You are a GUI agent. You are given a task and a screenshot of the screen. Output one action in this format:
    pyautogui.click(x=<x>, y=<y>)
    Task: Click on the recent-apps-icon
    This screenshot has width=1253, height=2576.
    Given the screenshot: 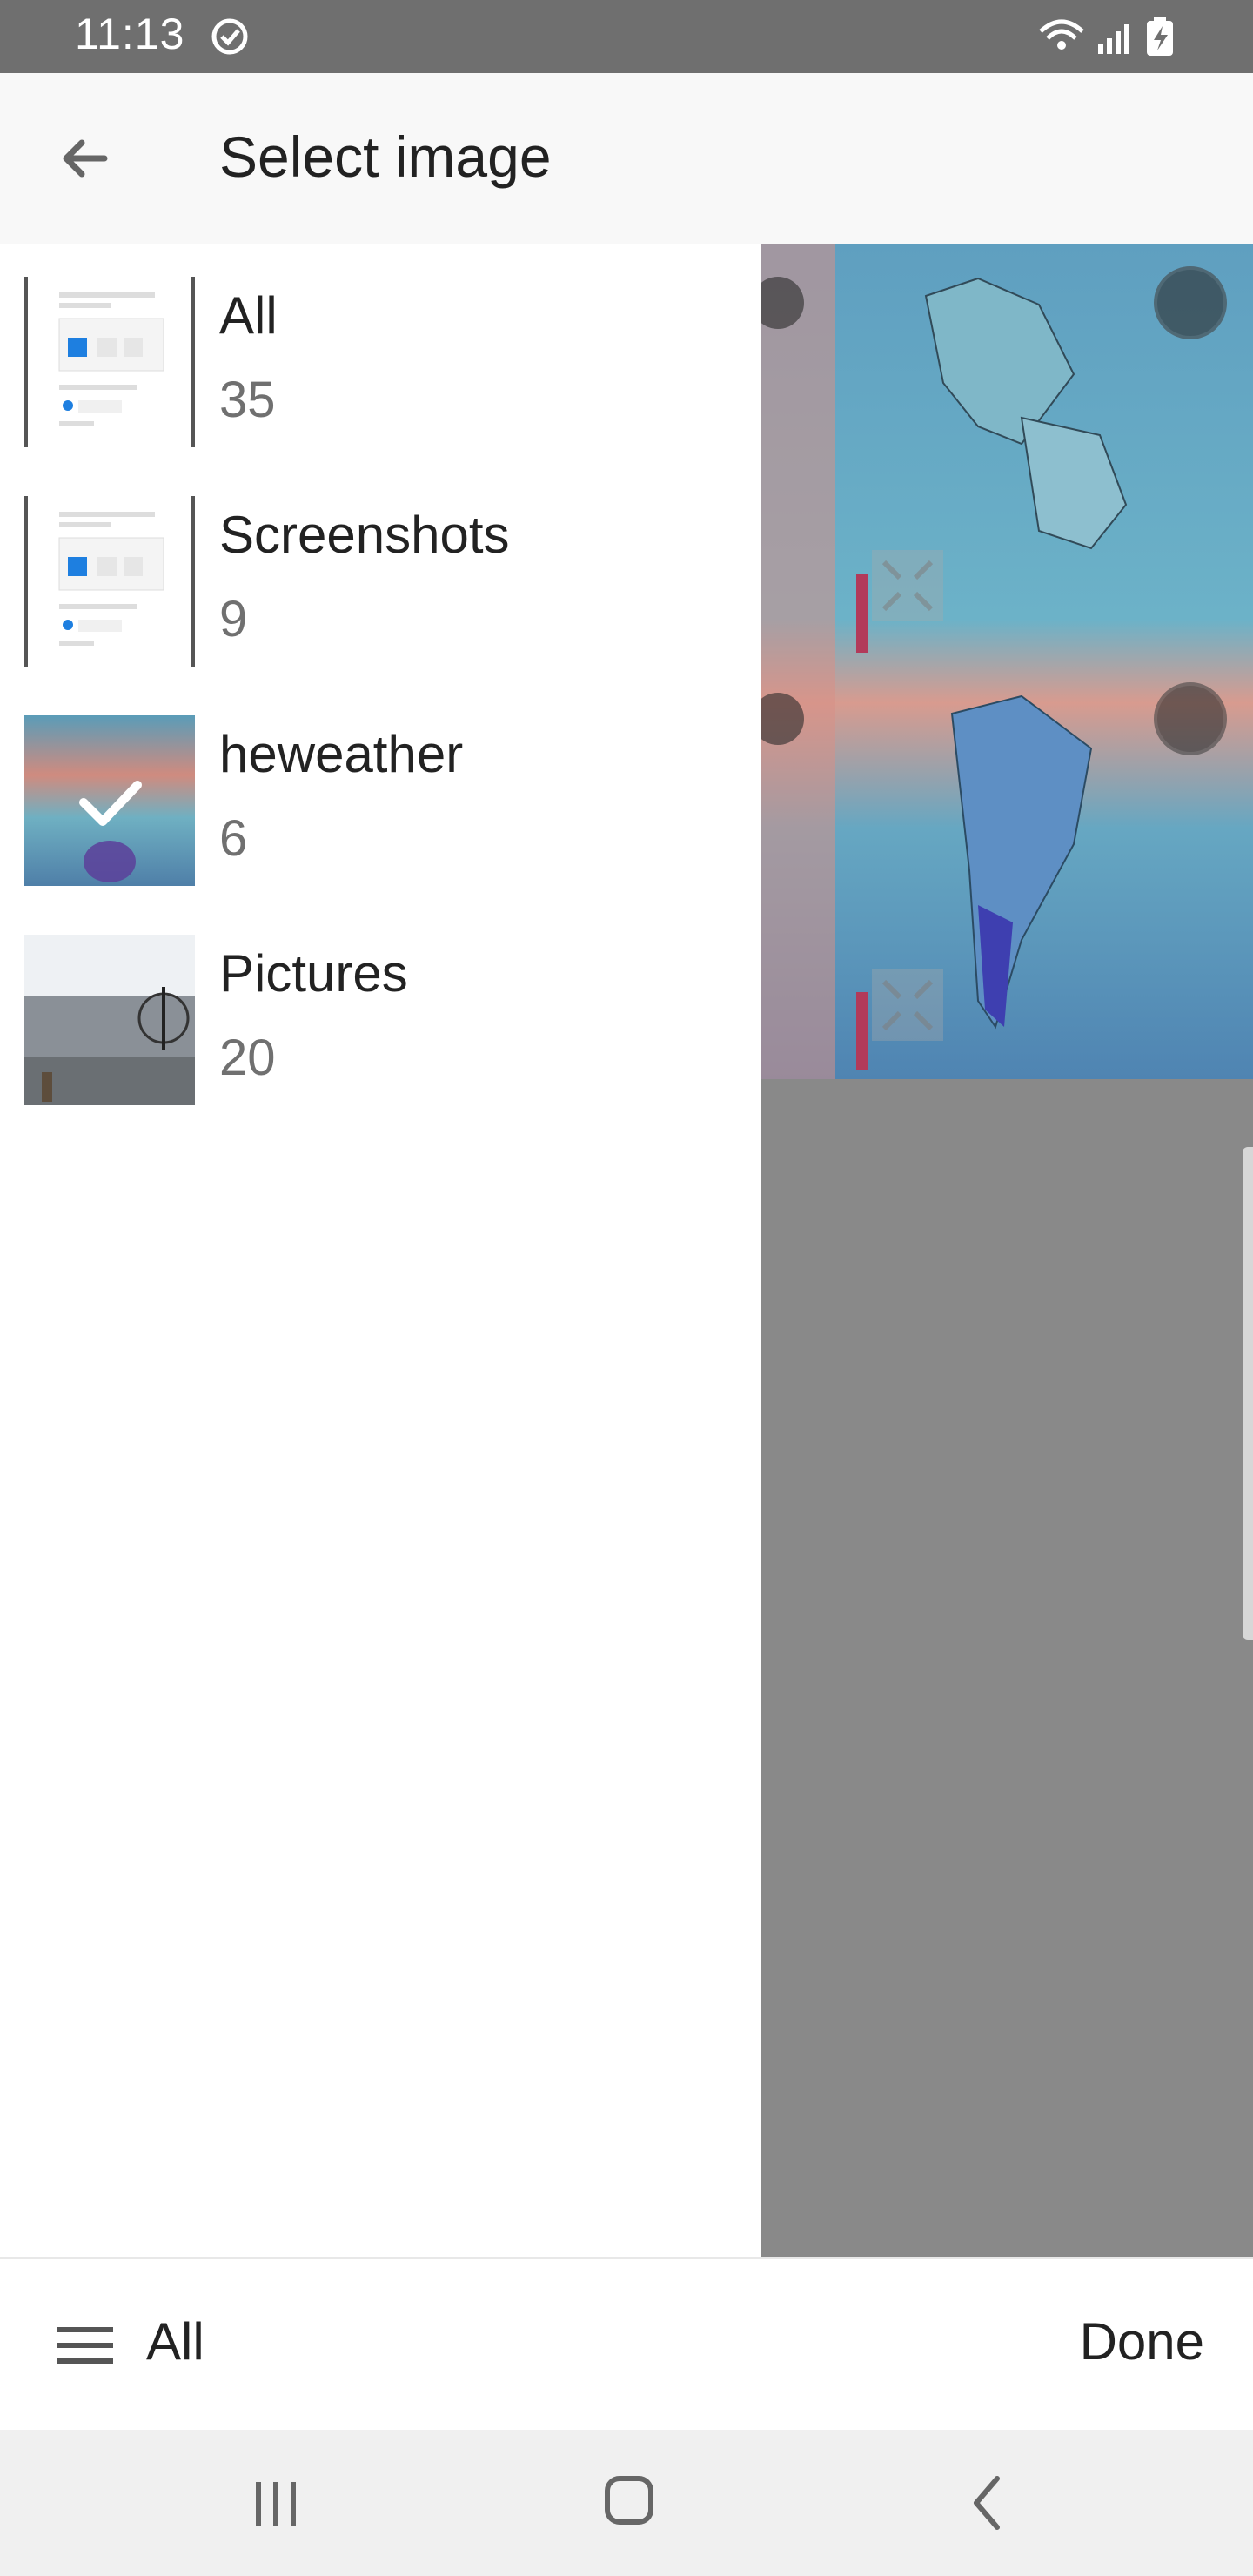 What is the action you would take?
    pyautogui.click(x=276, y=2504)
    